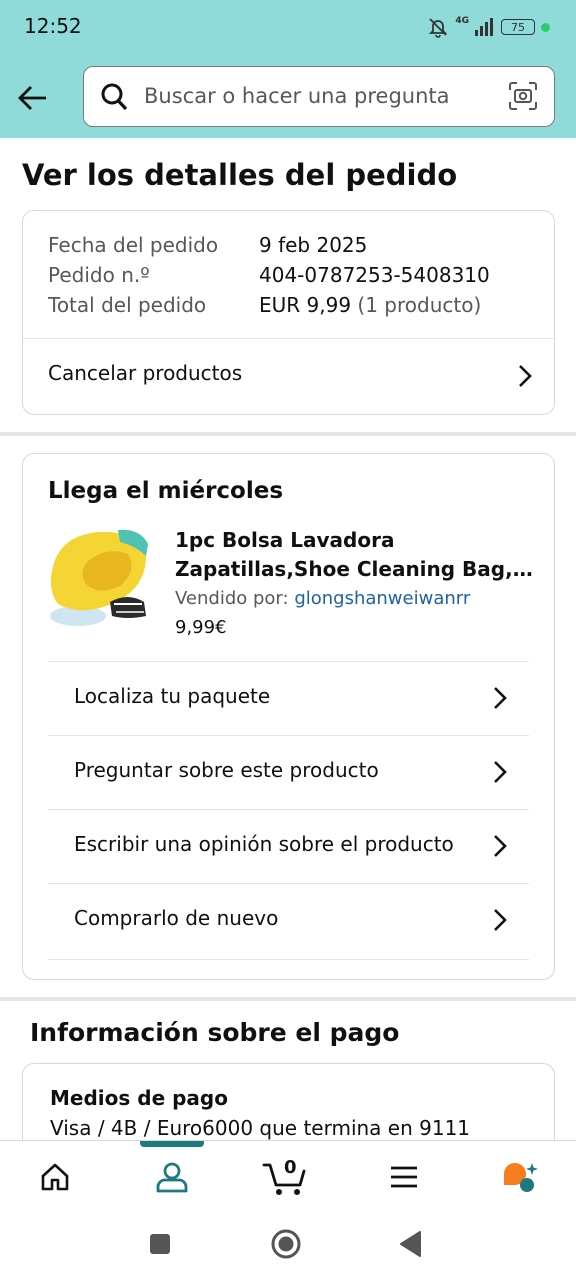 Image resolution: width=576 pixels, height=1280 pixels. I want to click on ask-product-row: Preguntar sobre este producto, so click(288, 772).